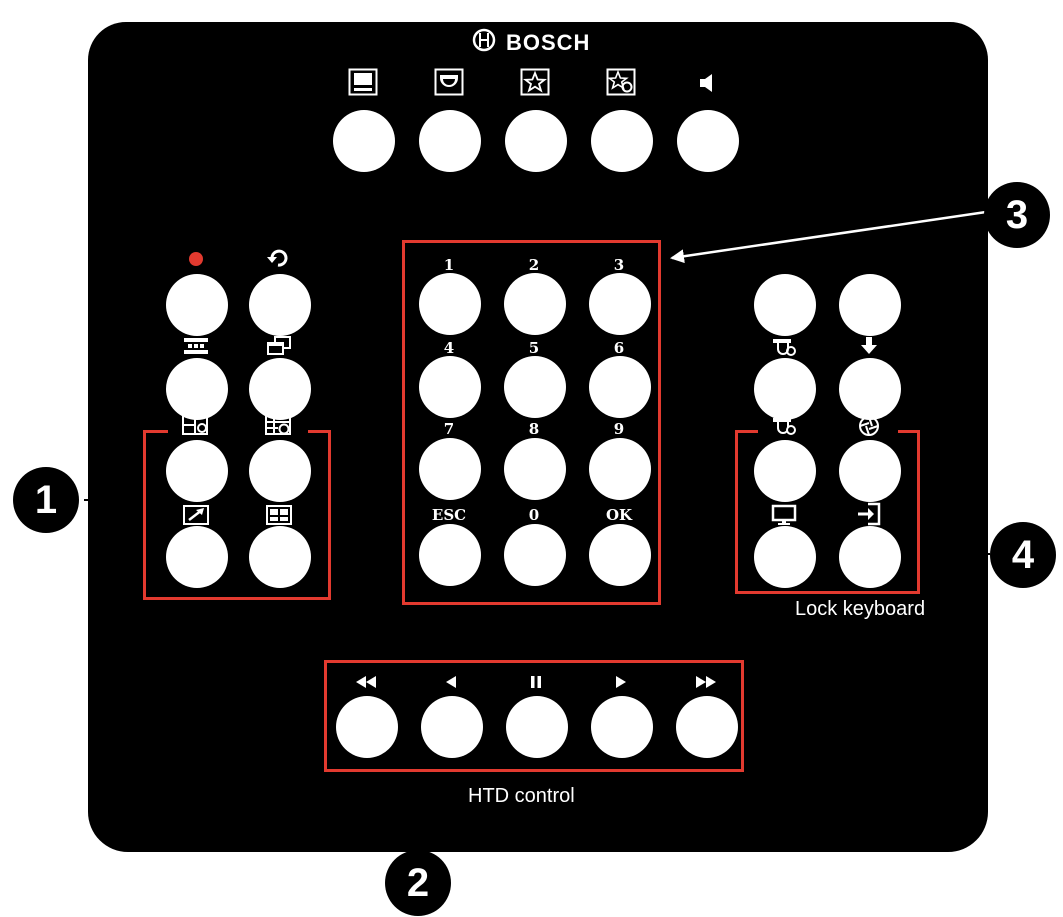  Describe the element at coordinates (46, 500) in the screenshot. I see `callout-1-badge: 1` at that location.